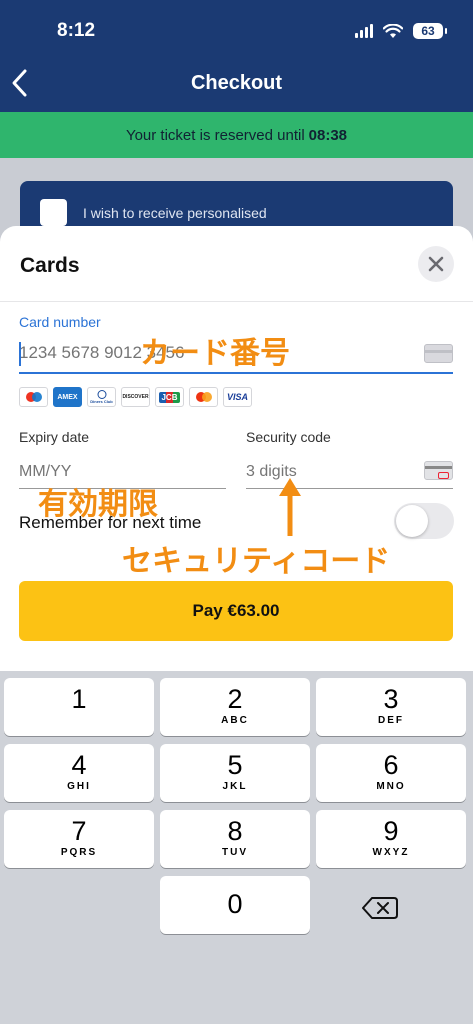 This screenshot has height=1024, width=473. What do you see at coordinates (380, 908) in the screenshot?
I see `backspace-icon` at bounding box center [380, 908].